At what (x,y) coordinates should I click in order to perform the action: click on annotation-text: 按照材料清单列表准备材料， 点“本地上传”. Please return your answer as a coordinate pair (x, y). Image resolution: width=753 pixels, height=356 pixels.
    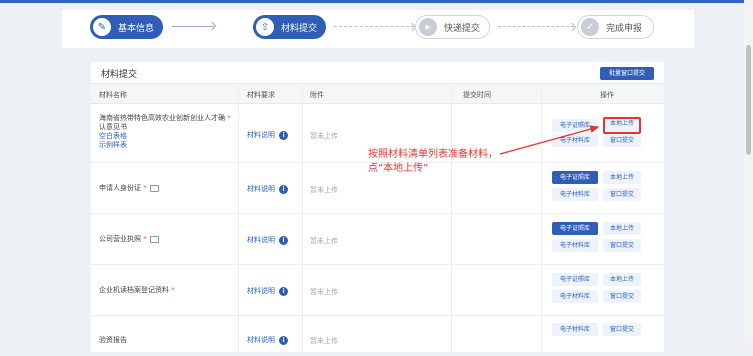
    Looking at the image, I should click on (433, 162).